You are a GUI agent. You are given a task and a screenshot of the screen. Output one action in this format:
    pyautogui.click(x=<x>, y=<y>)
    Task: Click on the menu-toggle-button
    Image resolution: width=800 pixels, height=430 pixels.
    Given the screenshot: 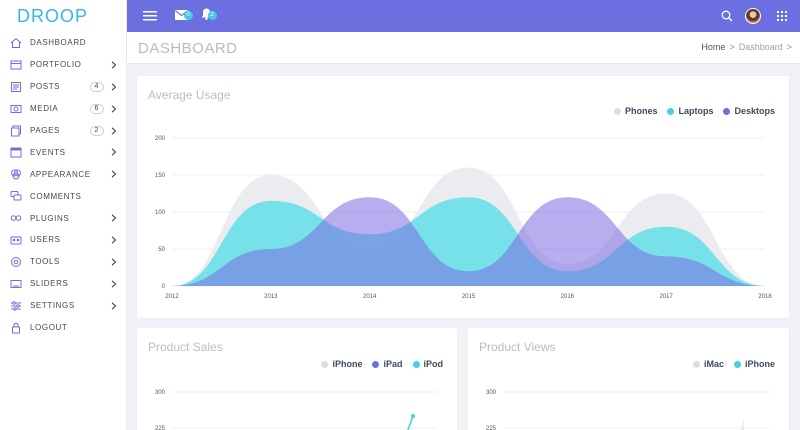 What is the action you would take?
    pyautogui.click(x=150, y=16)
    